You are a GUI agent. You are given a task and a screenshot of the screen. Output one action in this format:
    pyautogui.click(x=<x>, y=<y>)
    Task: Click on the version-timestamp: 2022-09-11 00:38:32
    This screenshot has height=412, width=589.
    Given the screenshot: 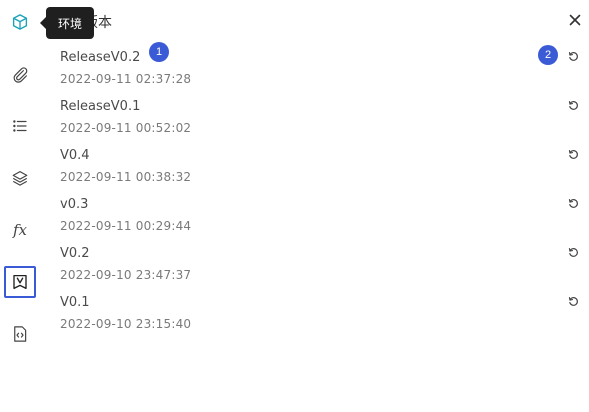 What is the action you would take?
    pyautogui.click(x=126, y=177)
    